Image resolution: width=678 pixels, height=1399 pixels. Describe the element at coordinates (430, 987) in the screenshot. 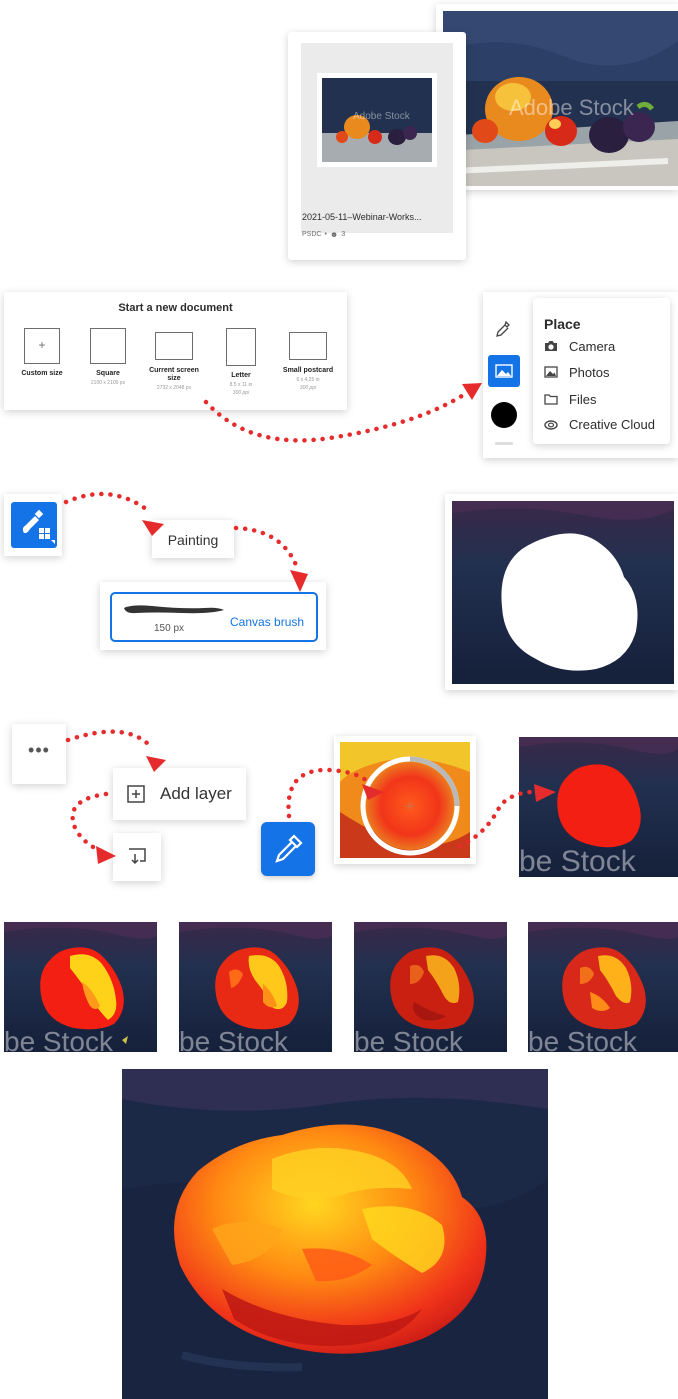

I see `progress-step-3: be Stock` at that location.